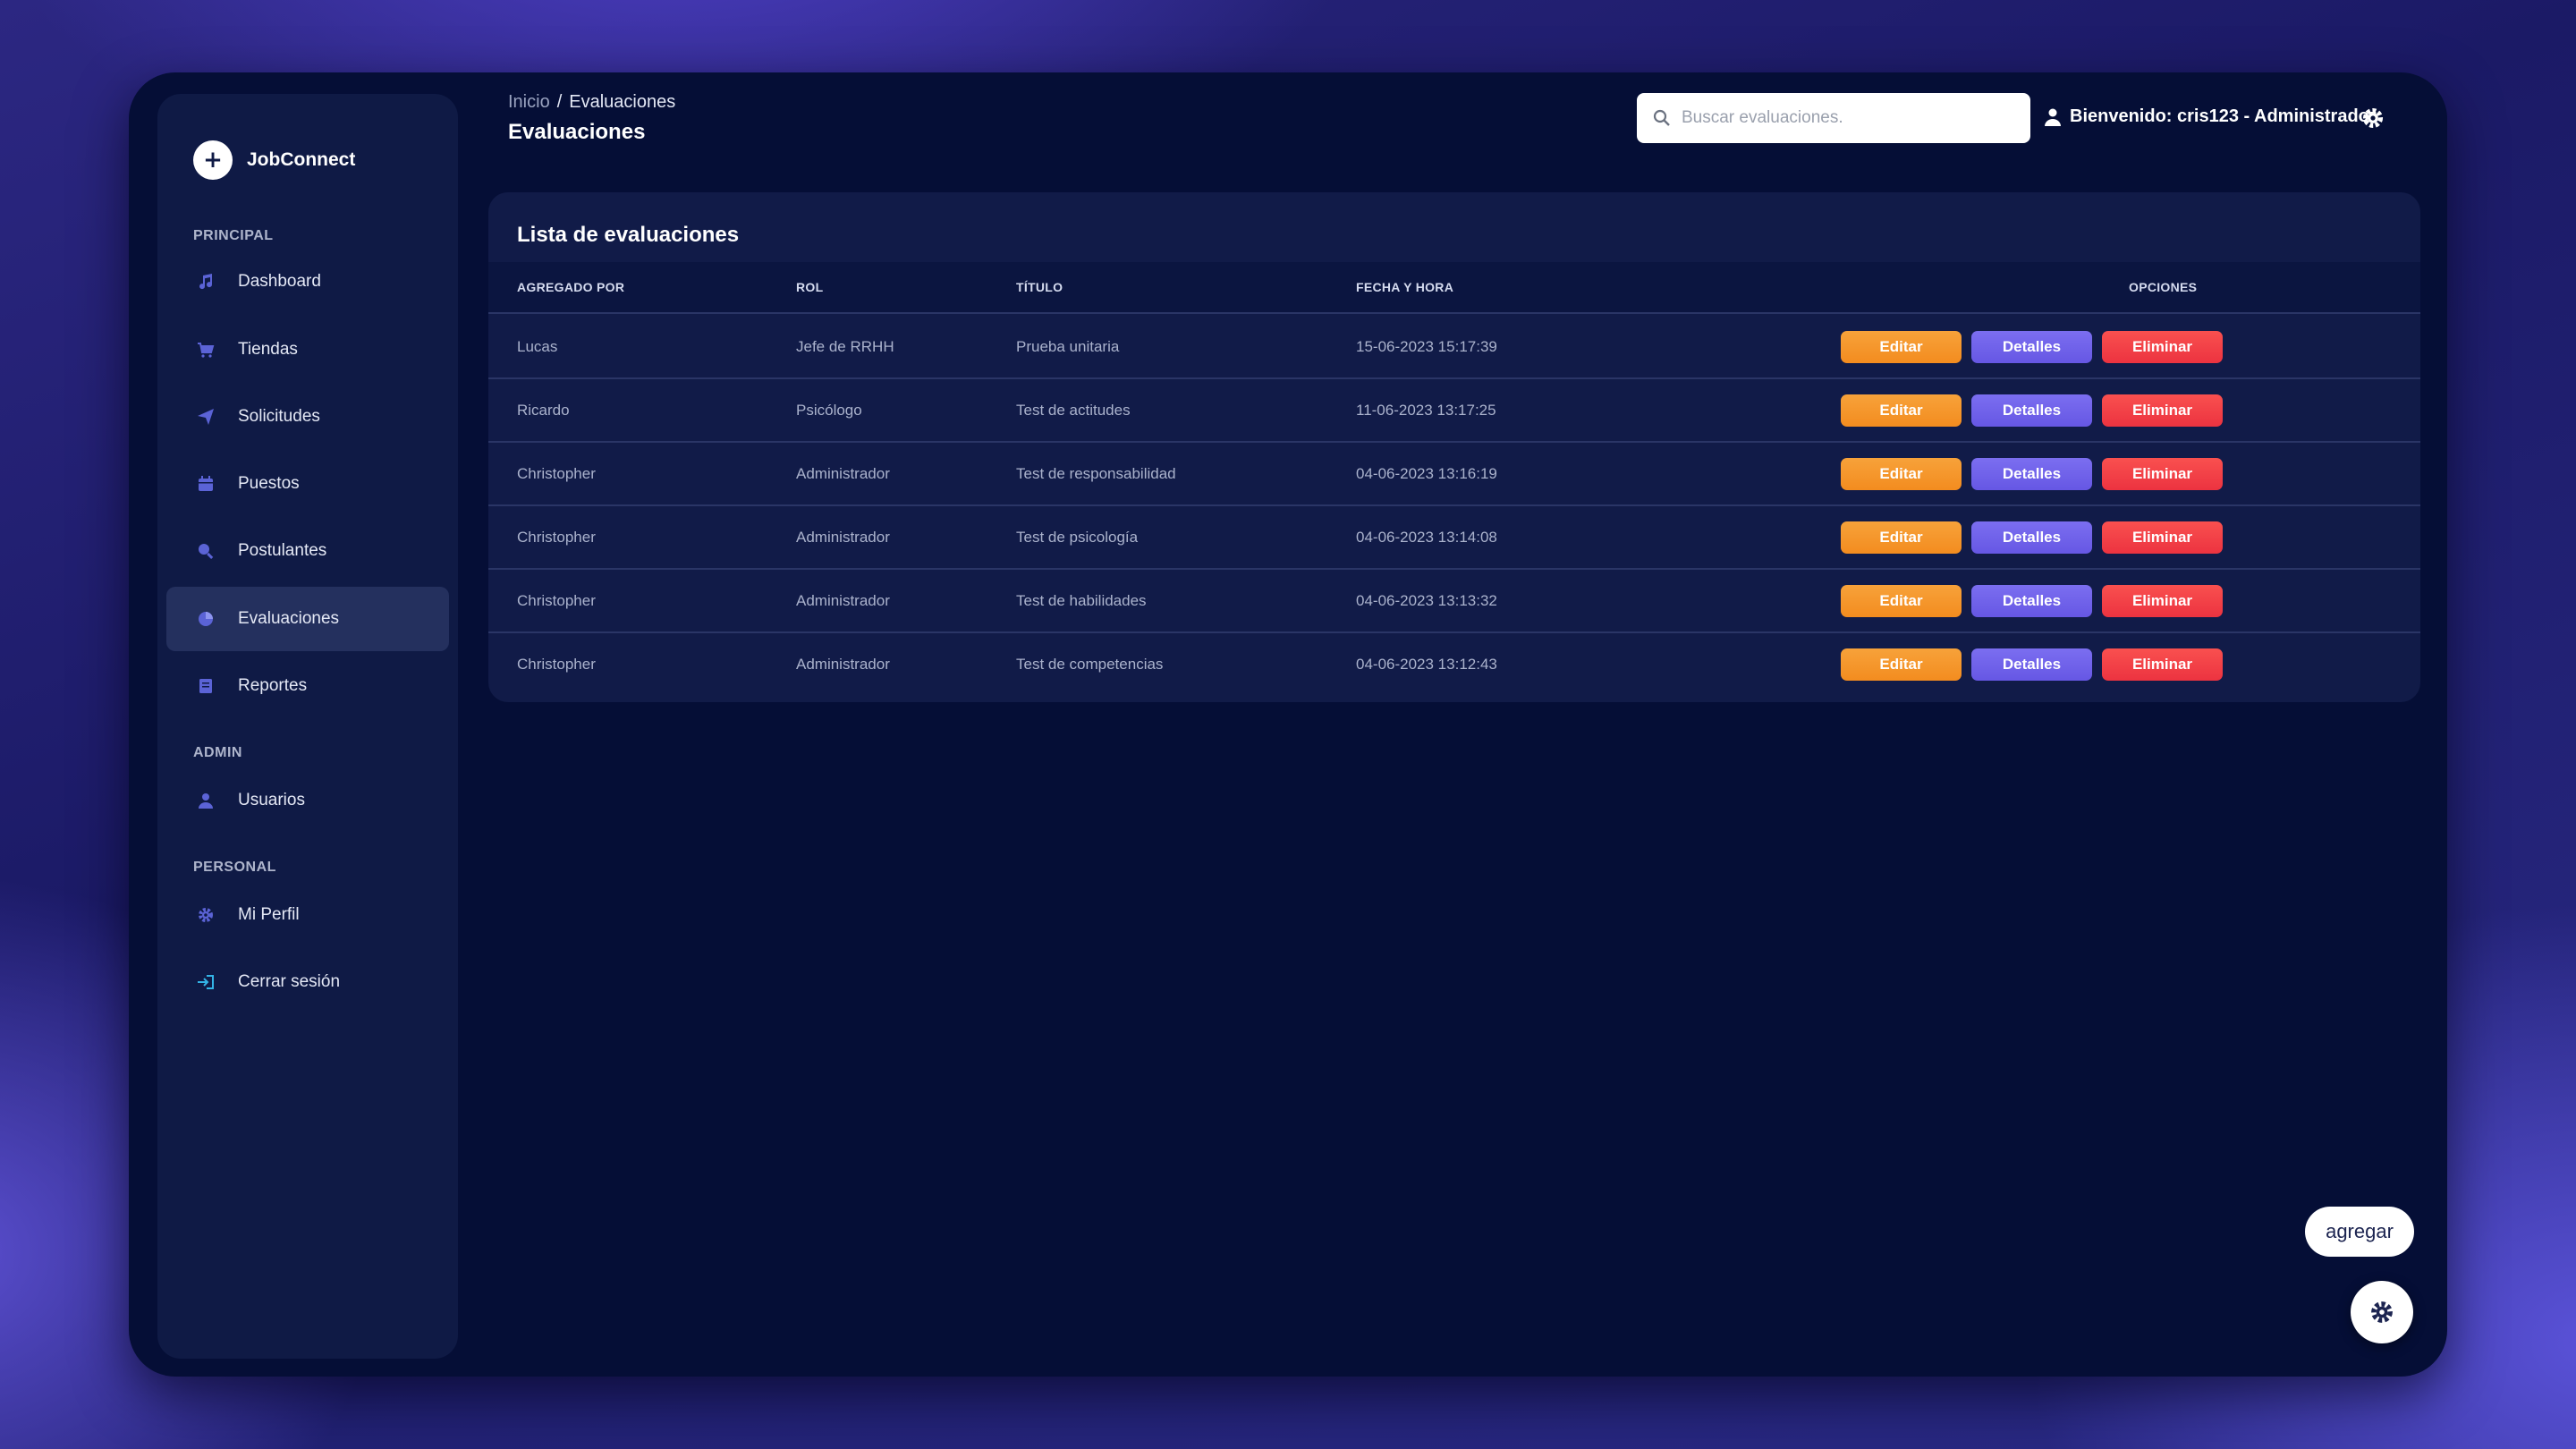 The width and height of the screenshot is (2576, 1449). What do you see at coordinates (537, 346) in the screenshot?
I see `cell-added-by: Lucas` at bounding box center [537, 346].